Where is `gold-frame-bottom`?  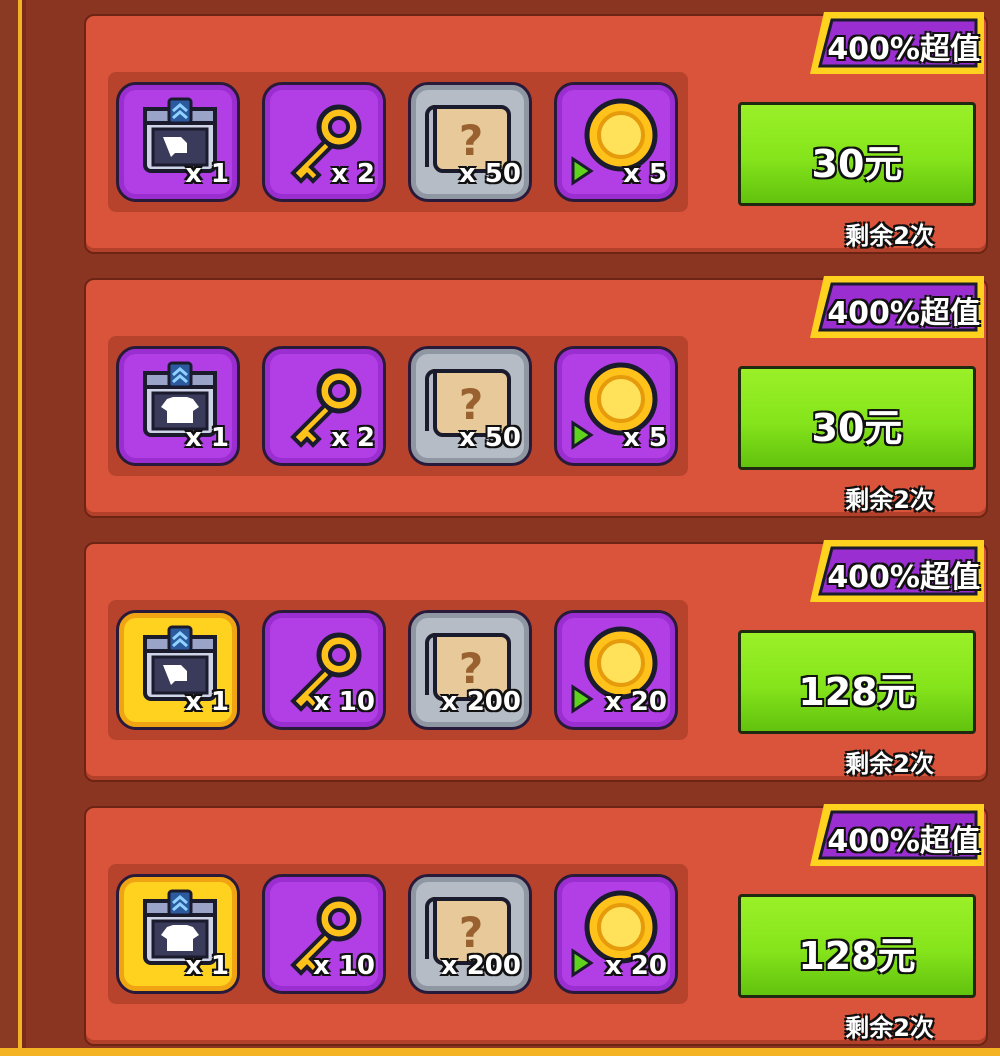 gold-frame-bottom is located at coordinates (500, 1052).